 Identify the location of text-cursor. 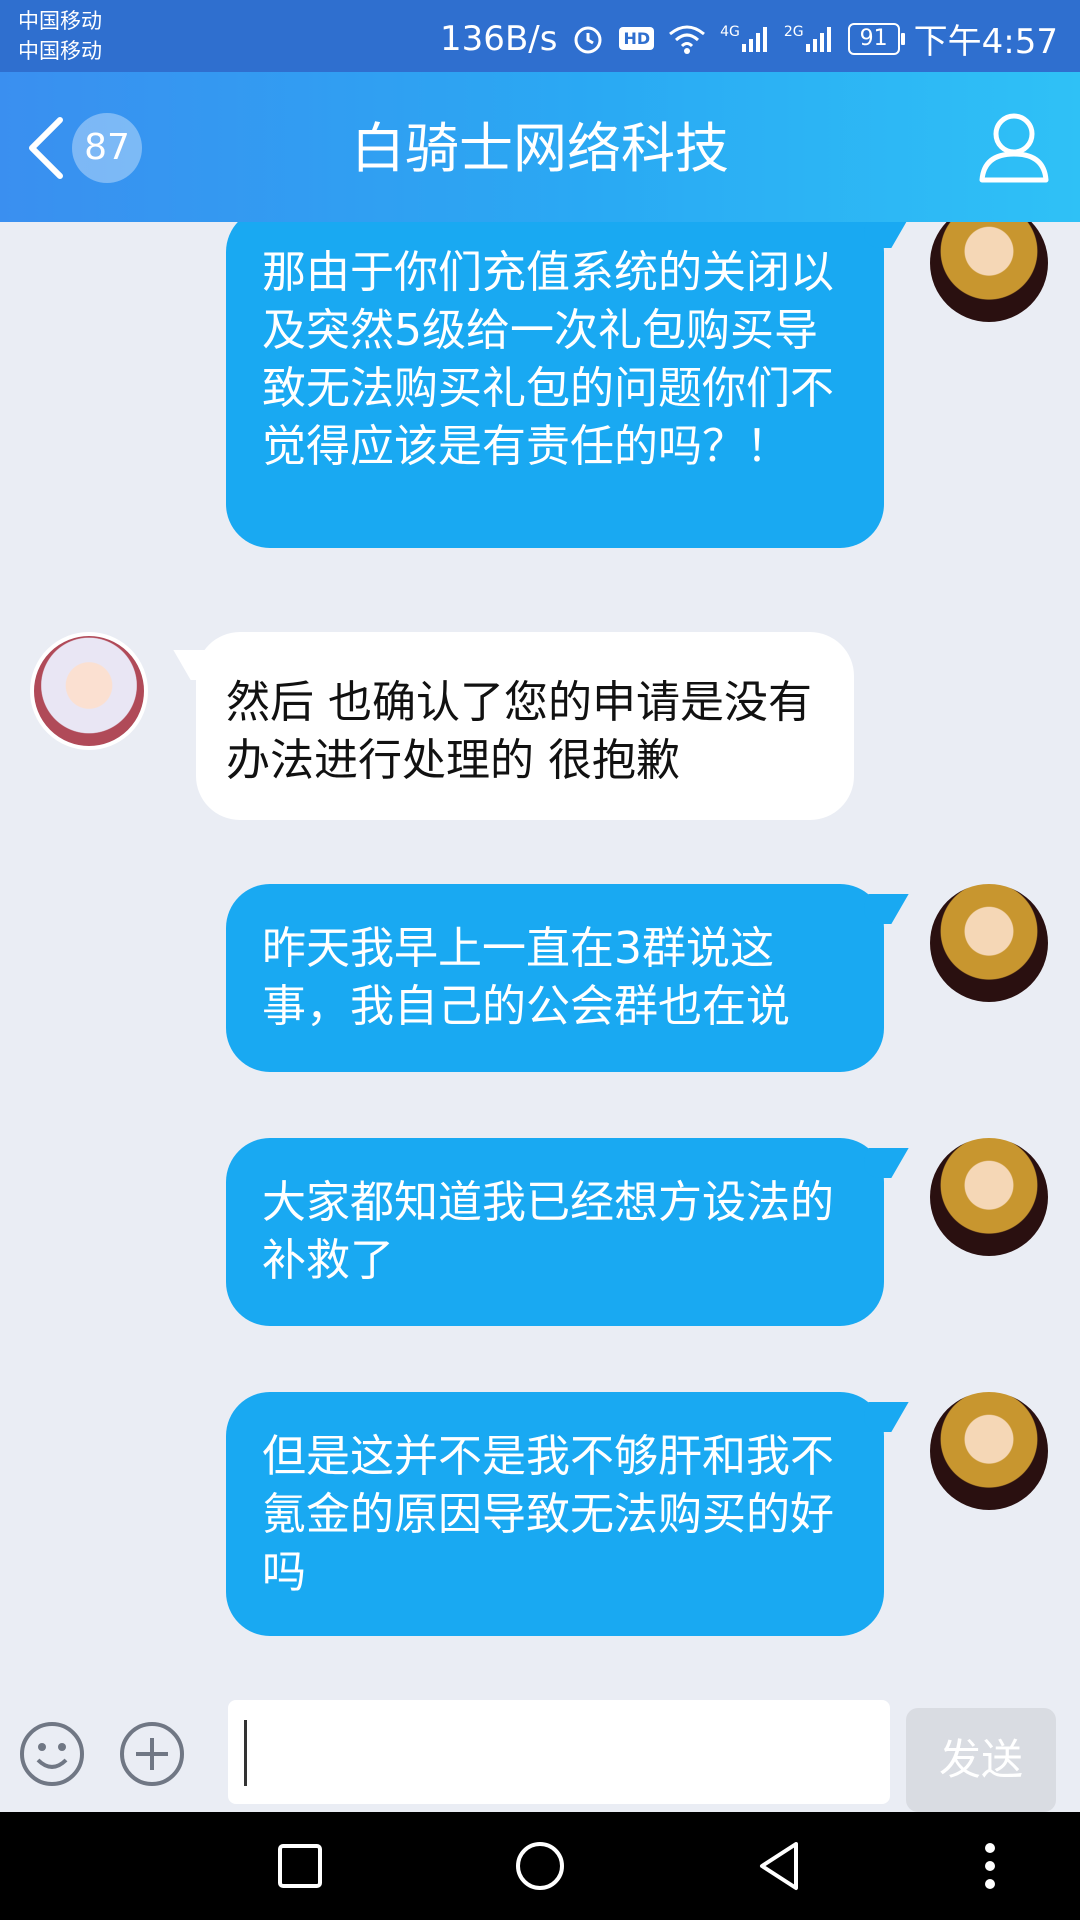
(245, 1753).